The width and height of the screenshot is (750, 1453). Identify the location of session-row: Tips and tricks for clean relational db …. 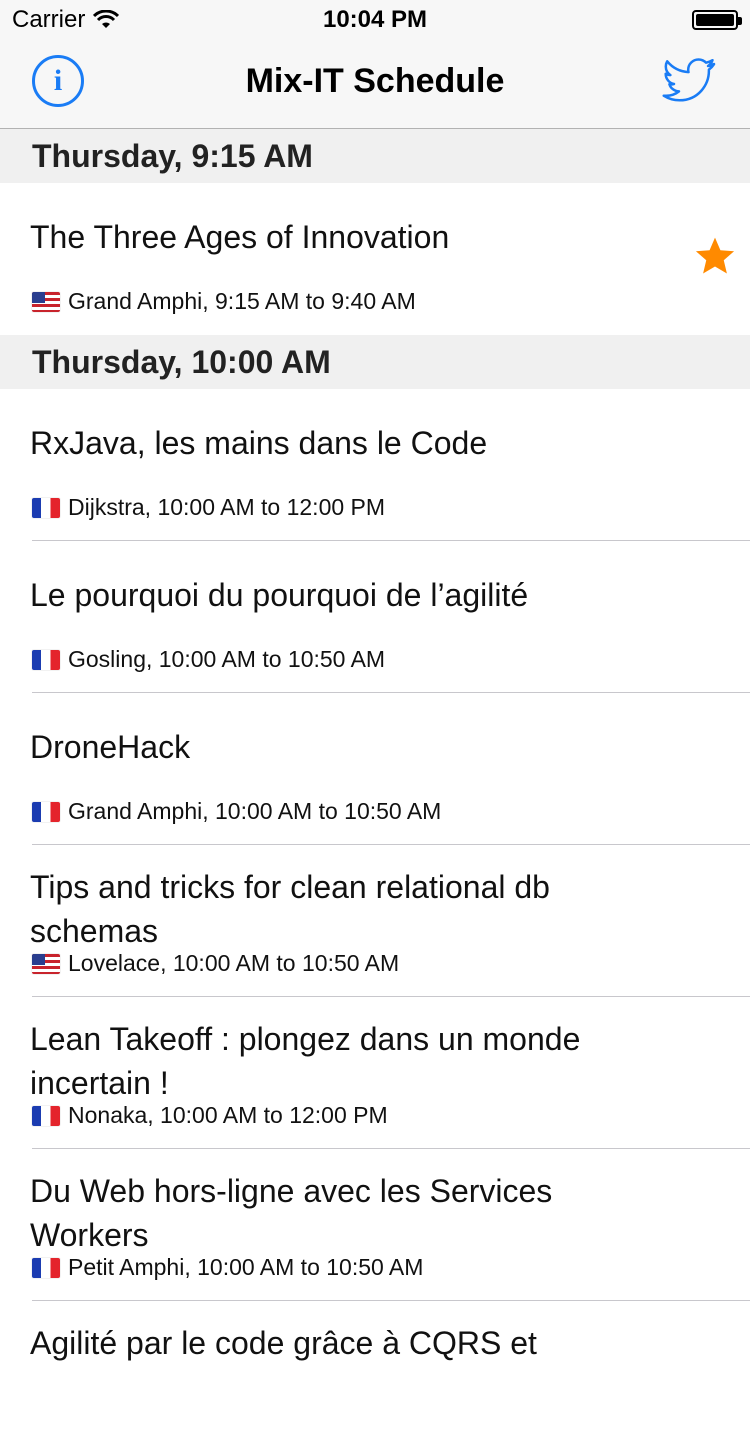
(375, 921).